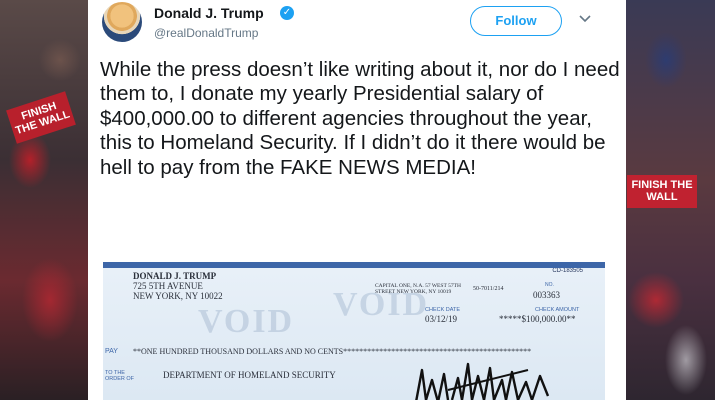  I want to click on payee: DEPARTMENT OF HOMELAND SECURITY, so click(249, 375).